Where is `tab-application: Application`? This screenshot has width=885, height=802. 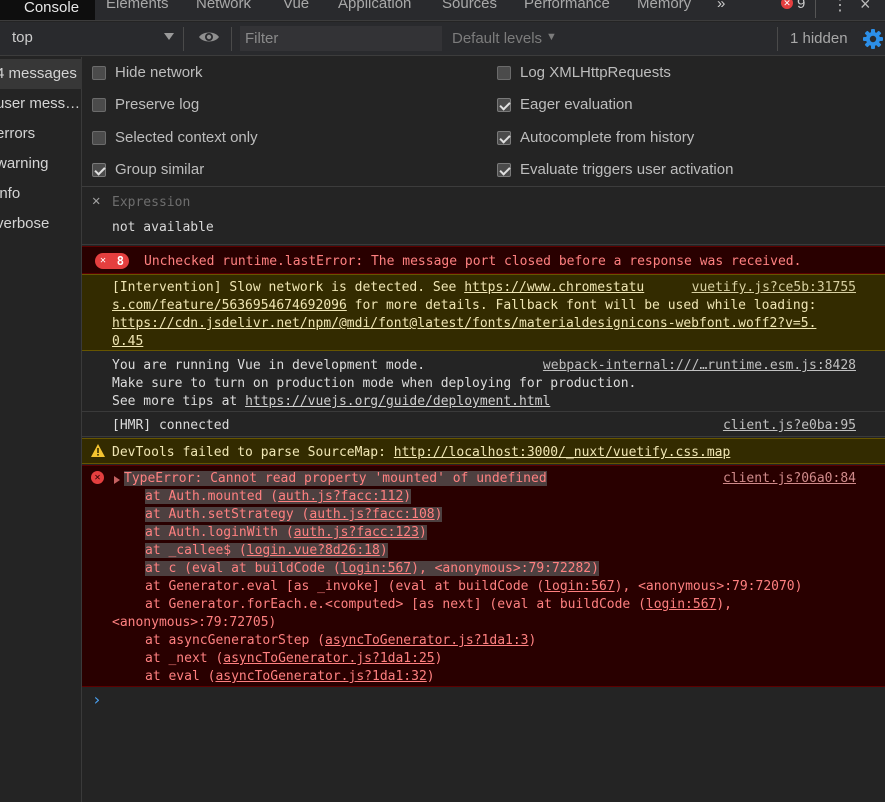 tab-application: Application is located at coordinates (374, 6).